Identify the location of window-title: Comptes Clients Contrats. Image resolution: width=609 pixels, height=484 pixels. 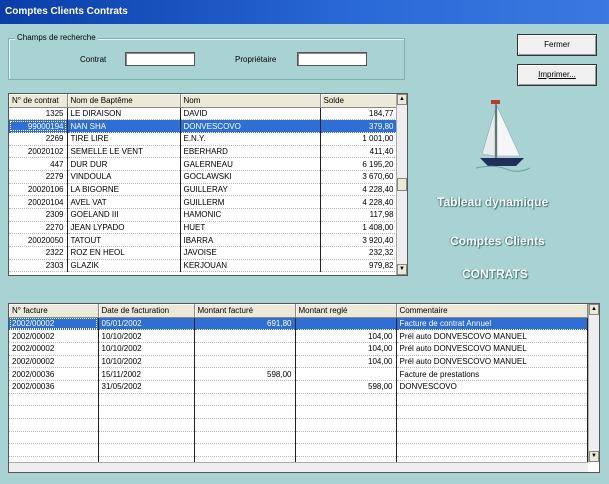
(304, 12).